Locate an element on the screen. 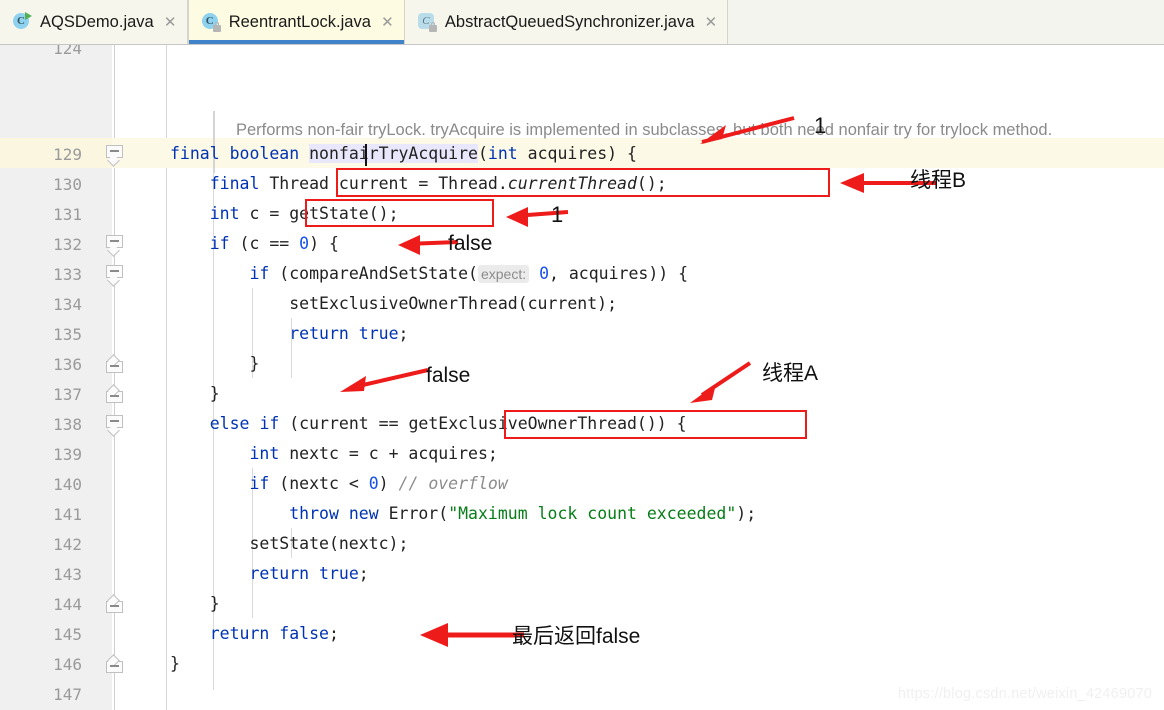 This screenshot has width=1164, height=710. line-number: 137 is located at coordinates (67, 394).